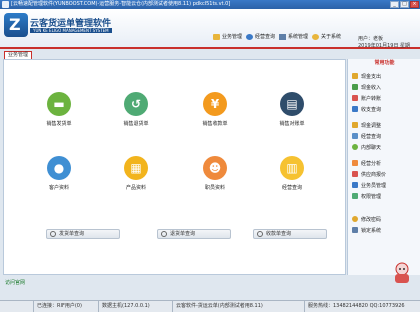 This screenshot has width=420, height=312. Describe the element at coordinates (227, 36) in the screenshot. I see `toolbar-business-button: 业务管理` at that location.